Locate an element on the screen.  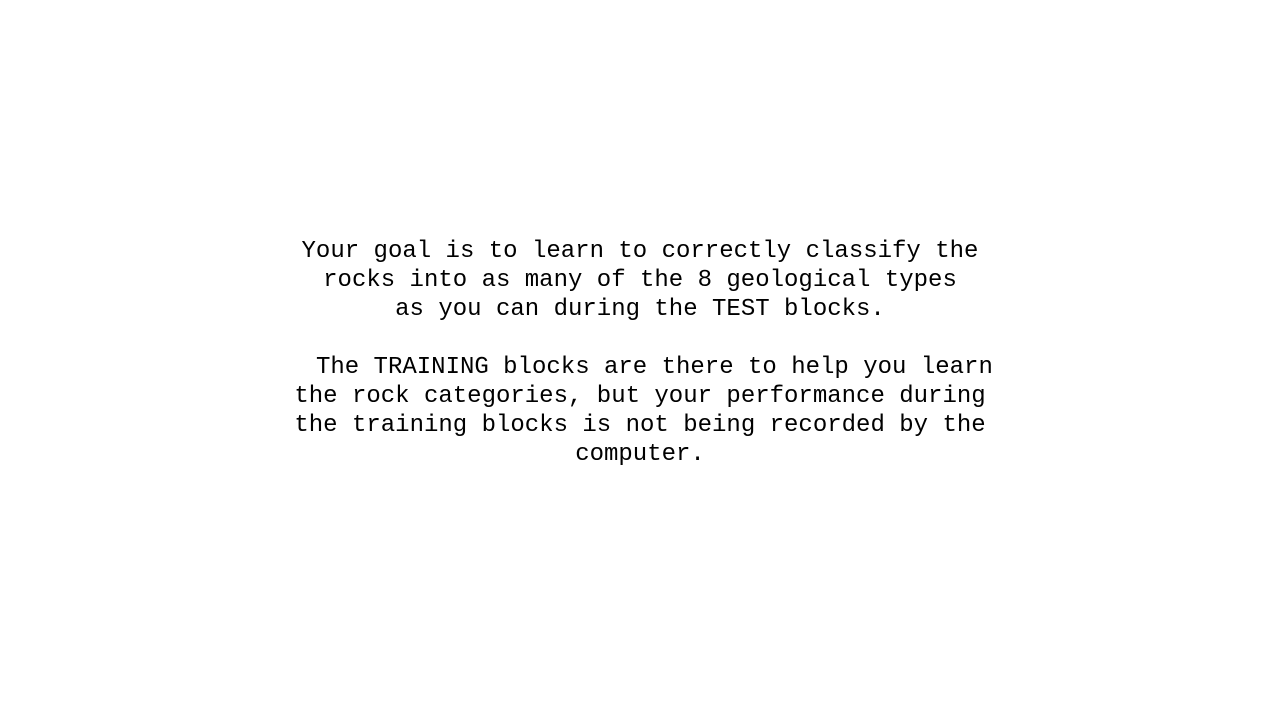
instruction-line: as you can during the TEST blocks. is located at coordinates (640, 309).